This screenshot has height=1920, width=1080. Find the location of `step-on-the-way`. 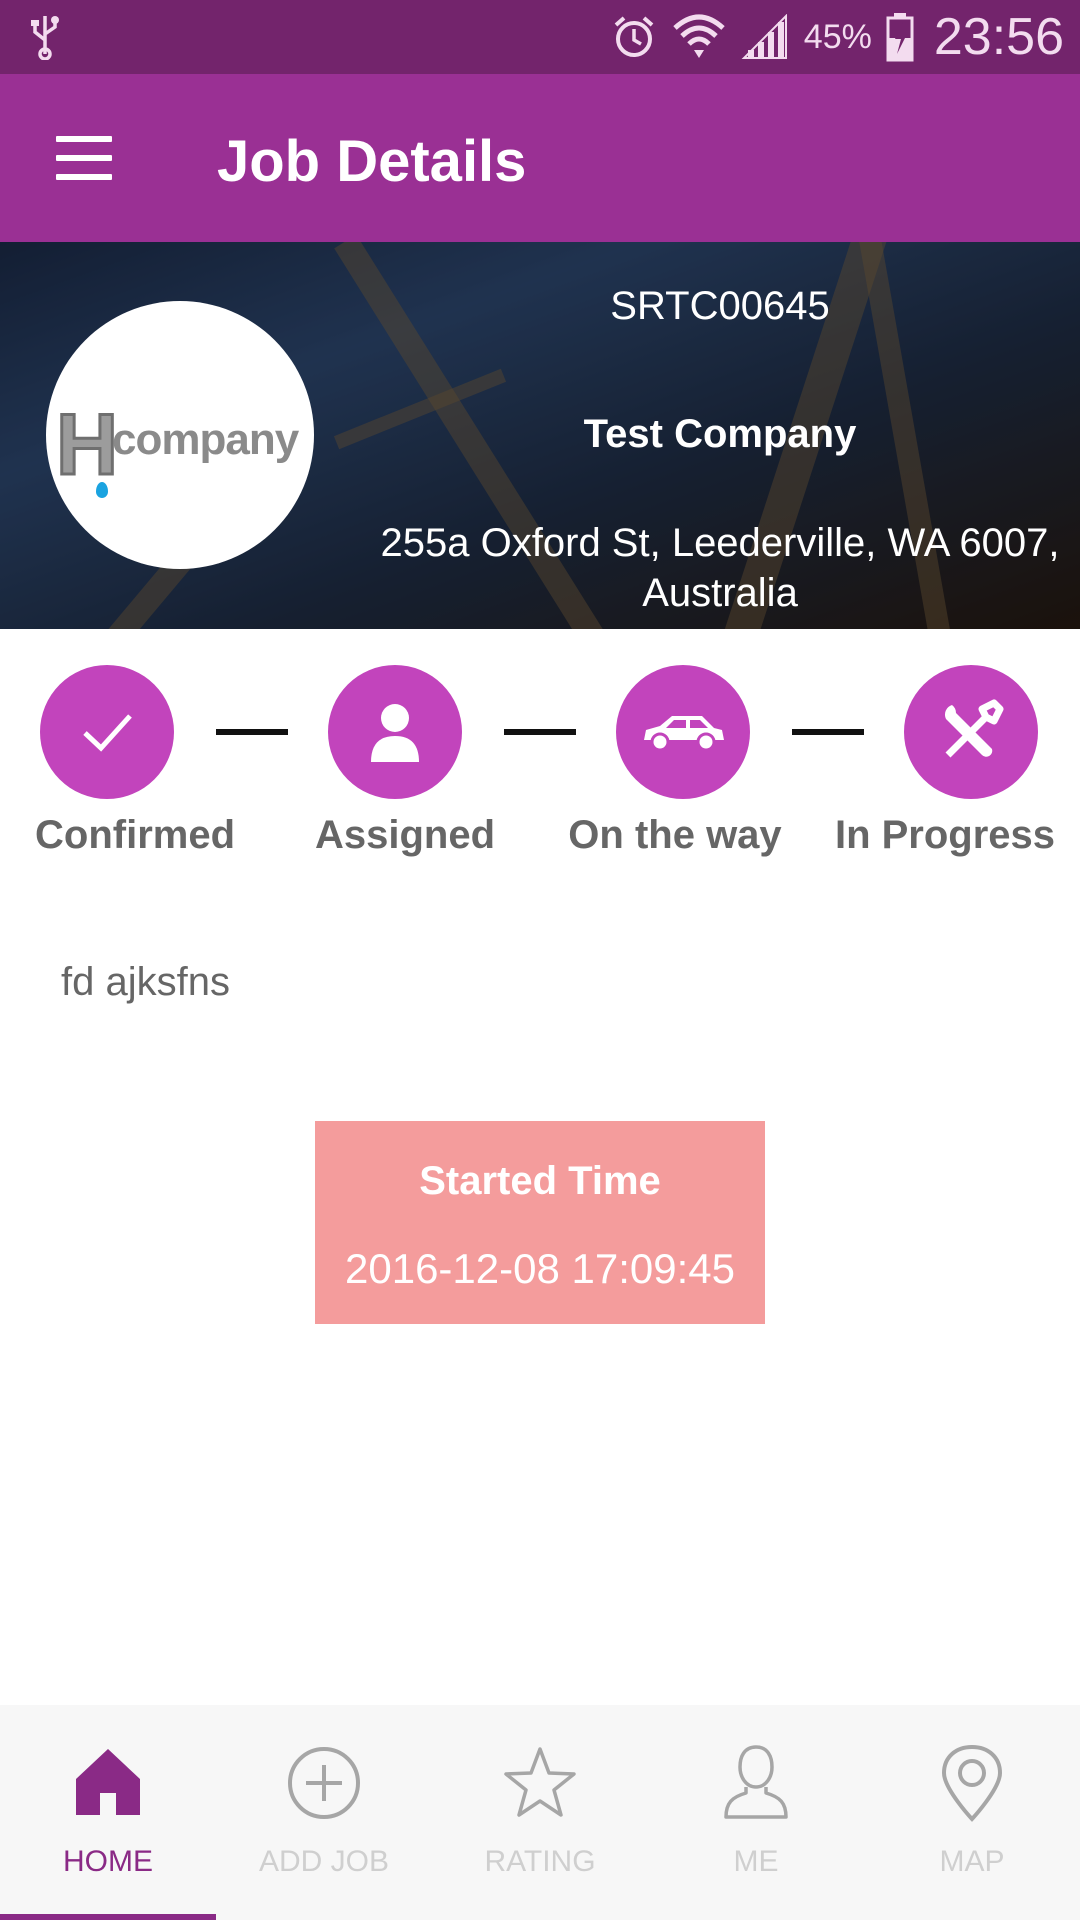

step-on-the-way is located at coordinates (683, 732).